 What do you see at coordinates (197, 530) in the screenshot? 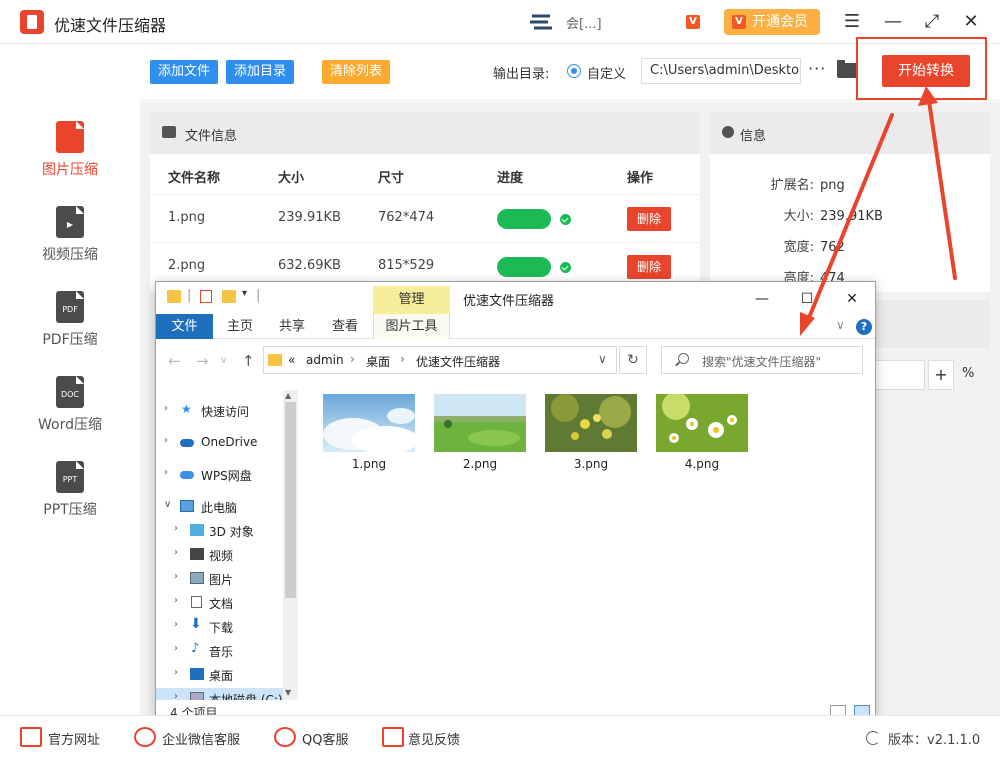
I see `cube-icon` at bounding box center [197, 530].